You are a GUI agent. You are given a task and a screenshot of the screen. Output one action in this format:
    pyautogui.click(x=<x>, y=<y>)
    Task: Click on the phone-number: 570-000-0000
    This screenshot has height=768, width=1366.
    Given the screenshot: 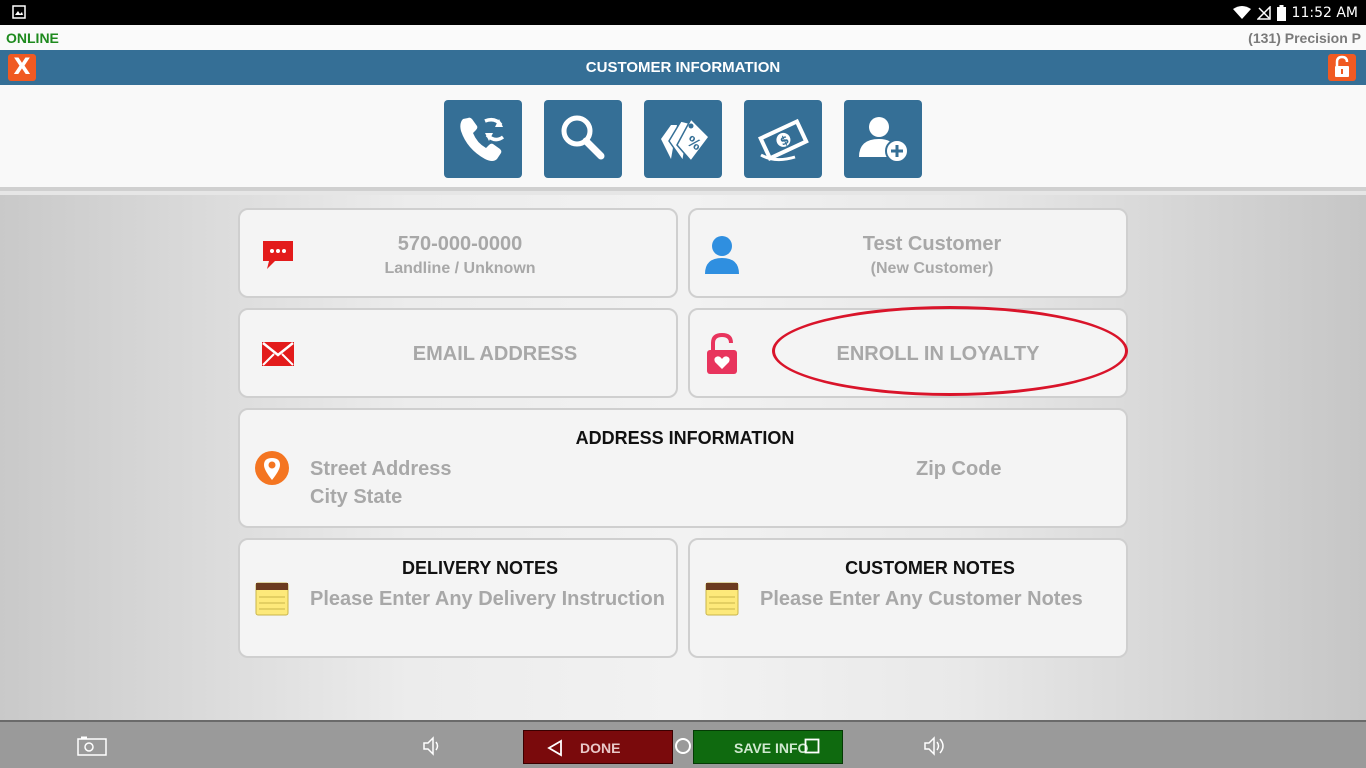 What is the action you would take?
    pyautogui.click(x=460, y=244)
    